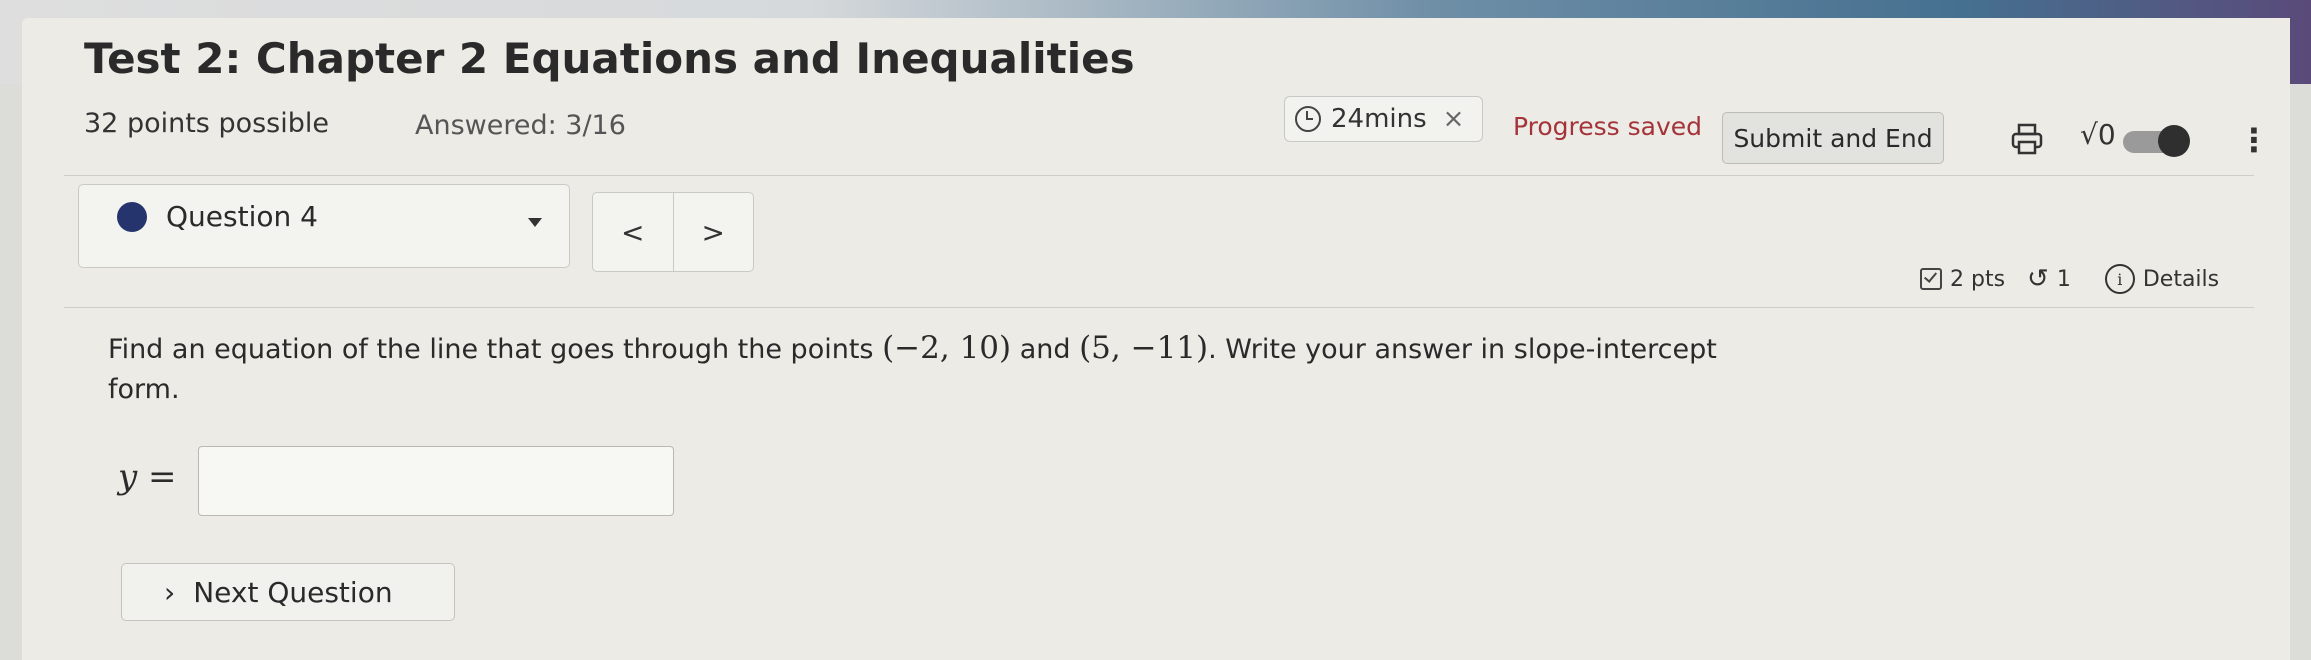 Image resolution: width=2311 pixels, height=660 pixels. What do you see at coordinates (1308, 119) in the screenshot?
I see `clock-icon` at bounding box center [1308, 119].